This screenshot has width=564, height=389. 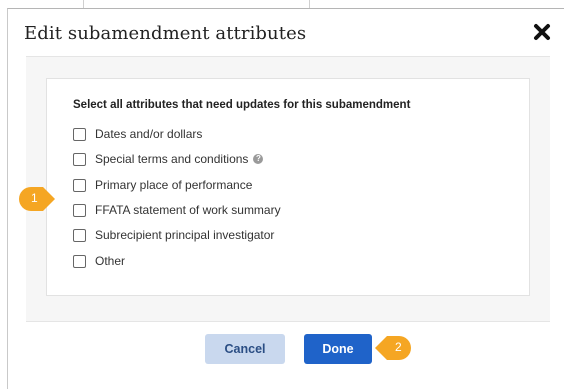 I want to click on option-dates-and-dollars: Dates and/or dollars, so click(x=137, y=134).